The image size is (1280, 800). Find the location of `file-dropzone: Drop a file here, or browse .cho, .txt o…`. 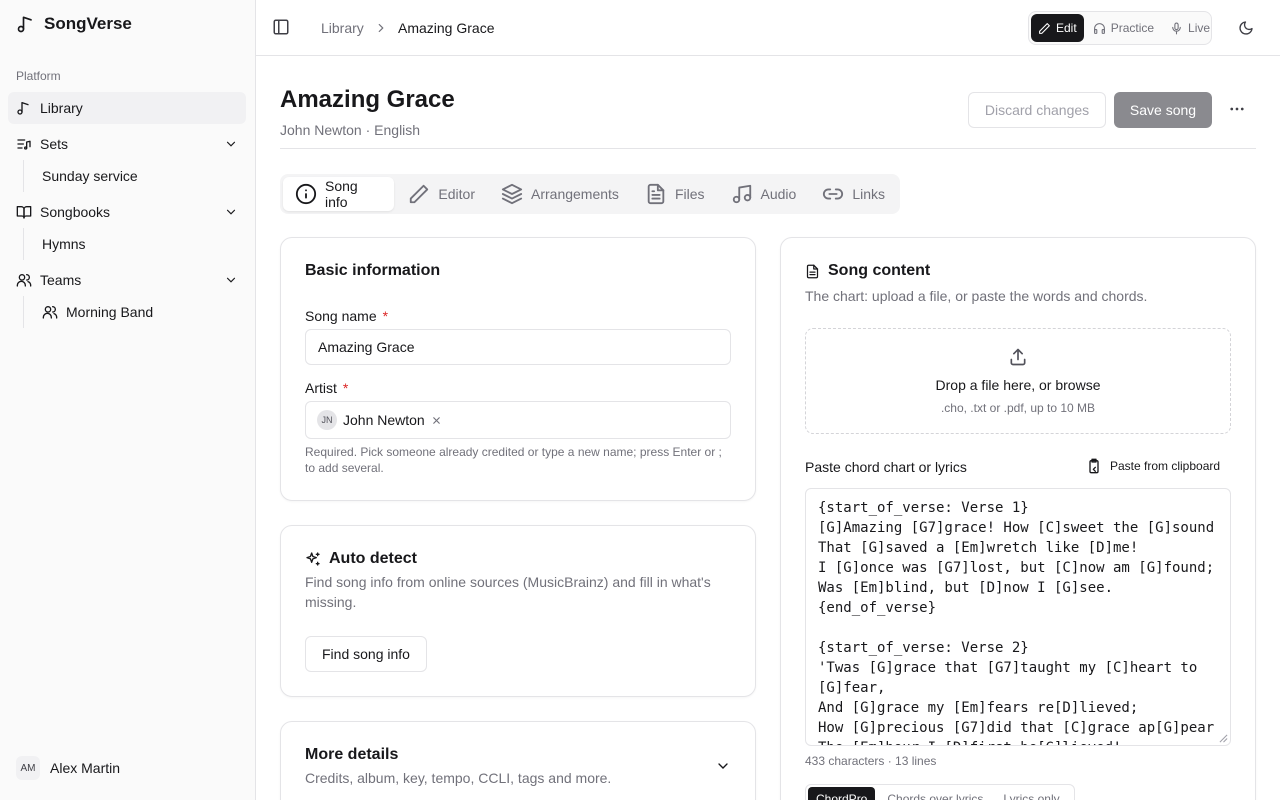

file-dropzone: Drop a file here, or browse .cho, .txt o… is located at coordinates (1018, 381).